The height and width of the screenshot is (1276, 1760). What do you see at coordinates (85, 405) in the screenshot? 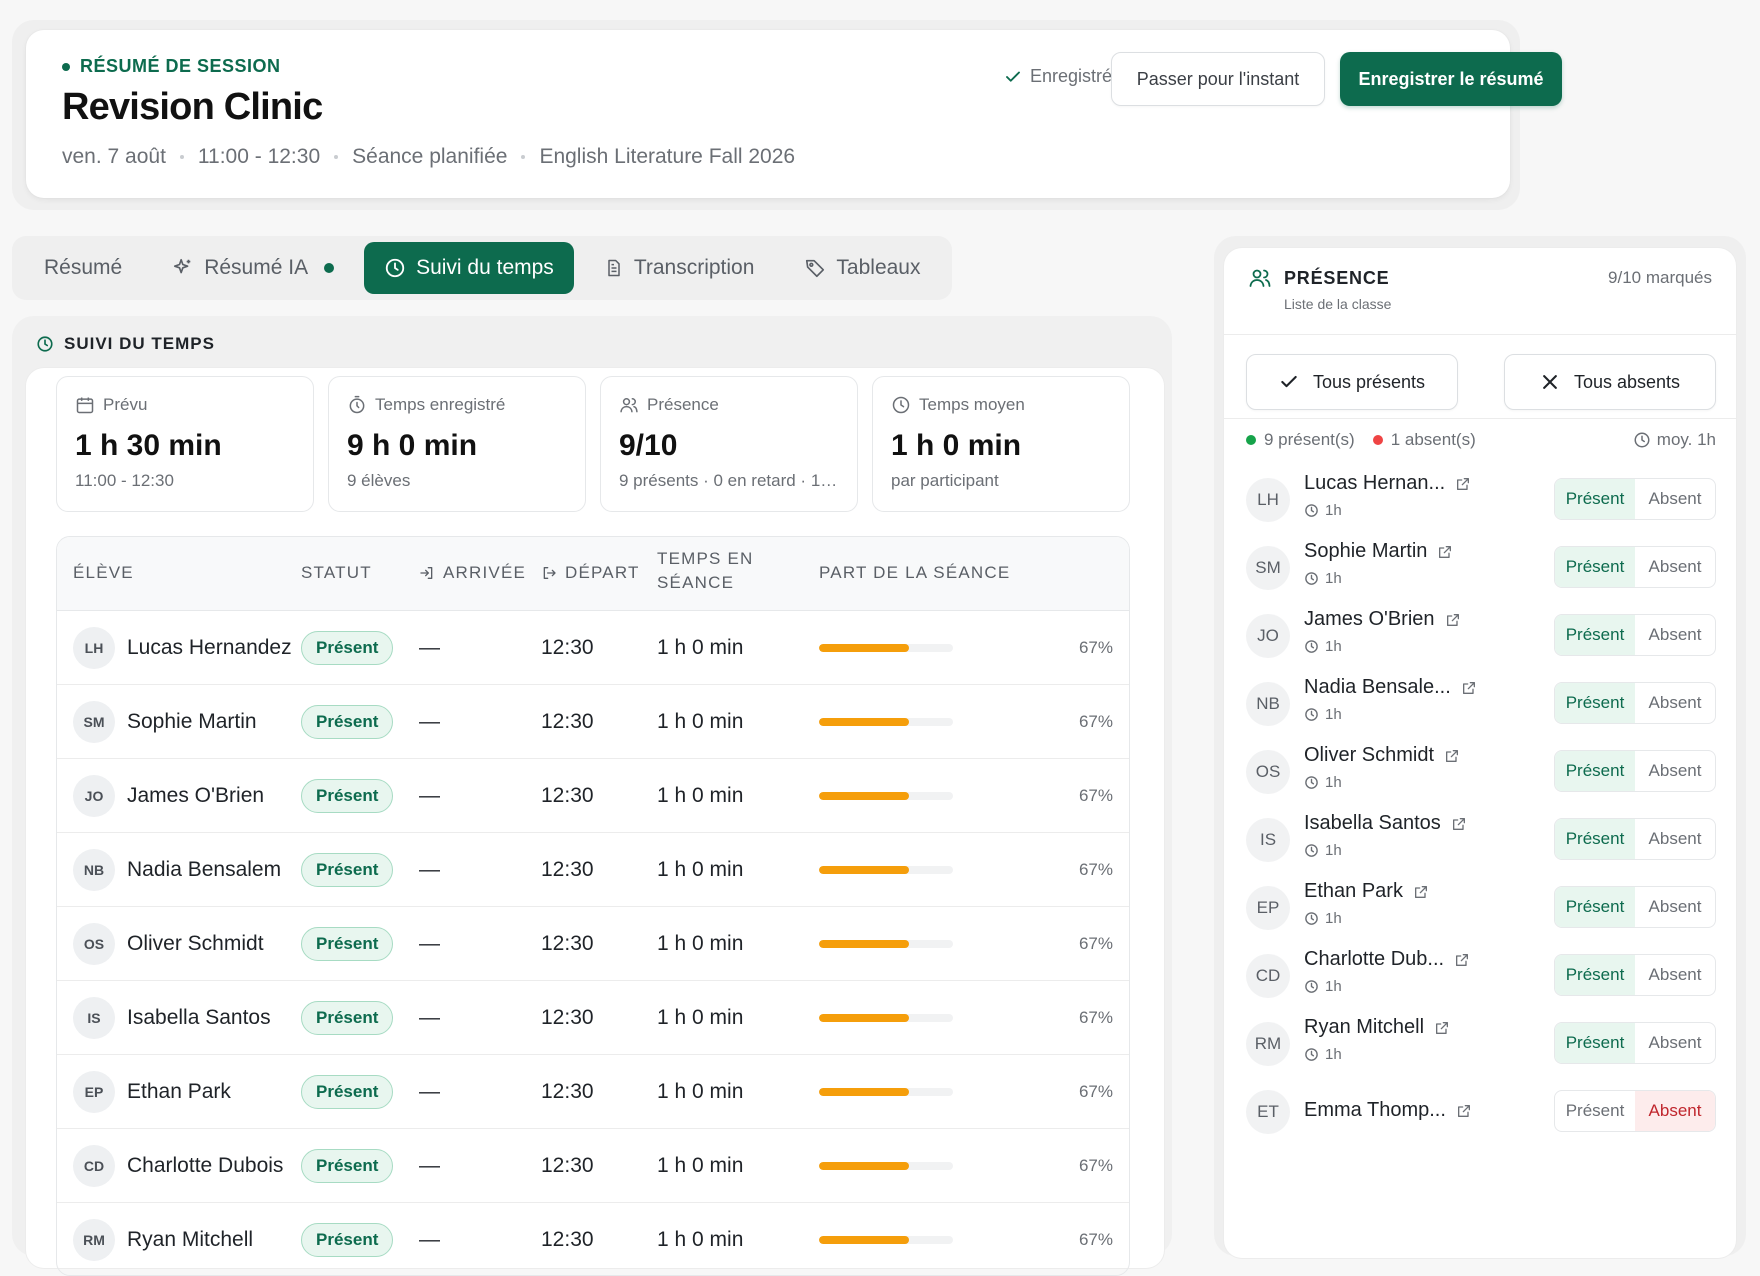
I see `calendar-icon` at bounding box center [85, 405].